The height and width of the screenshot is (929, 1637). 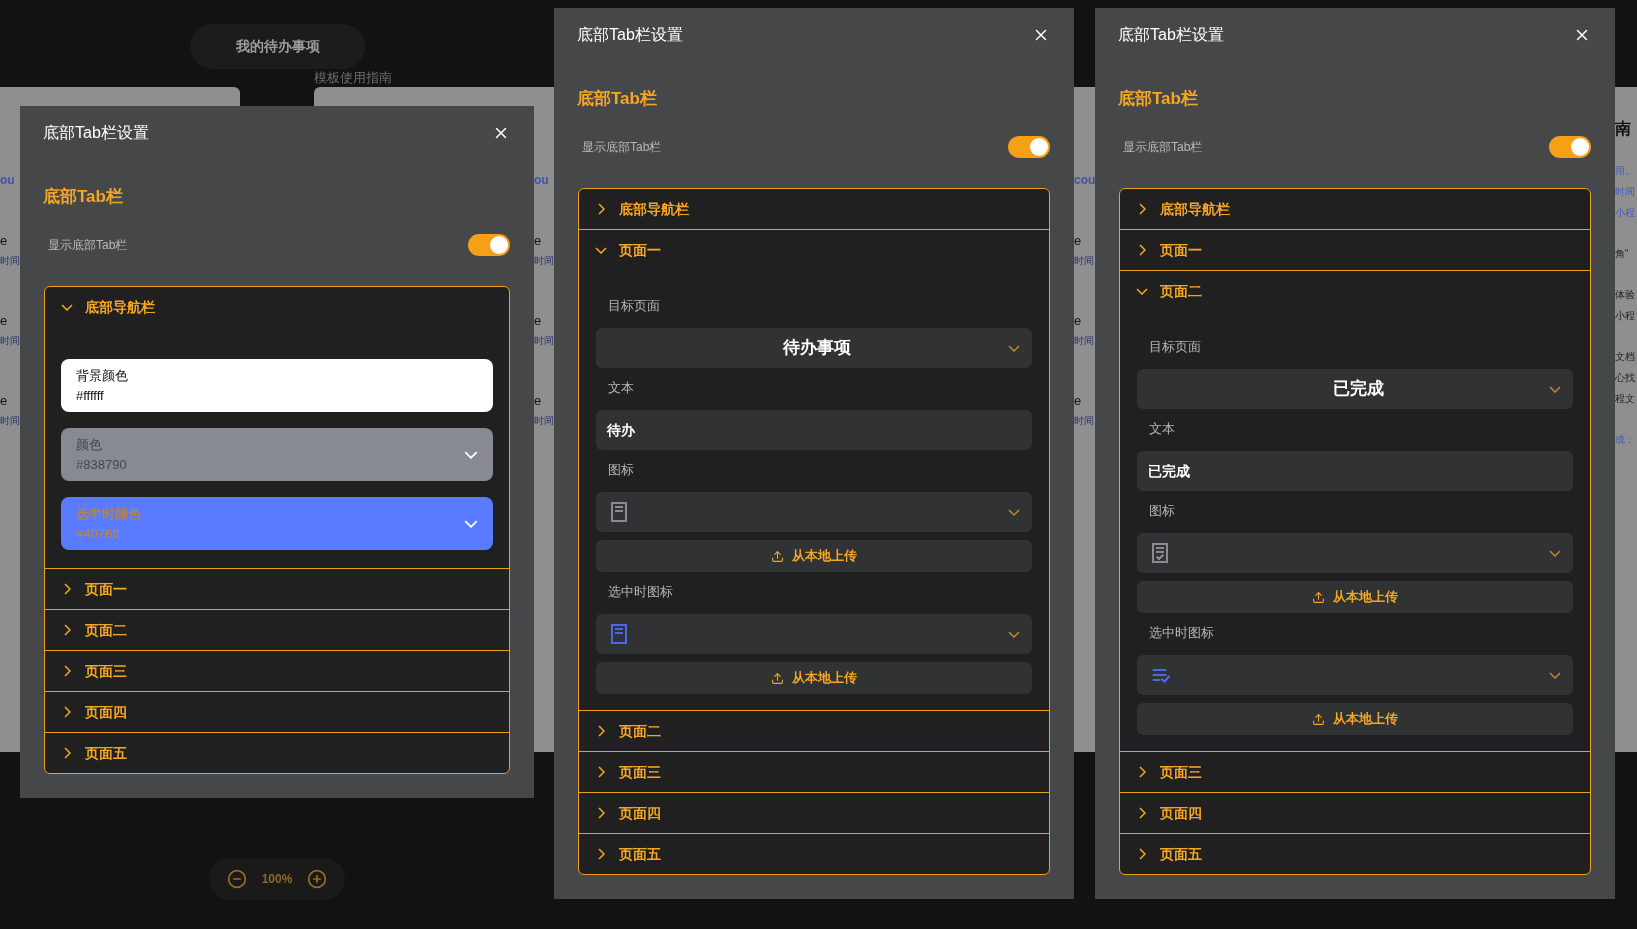 I want to click on zoom-in-button, so click(x=317, y=879).